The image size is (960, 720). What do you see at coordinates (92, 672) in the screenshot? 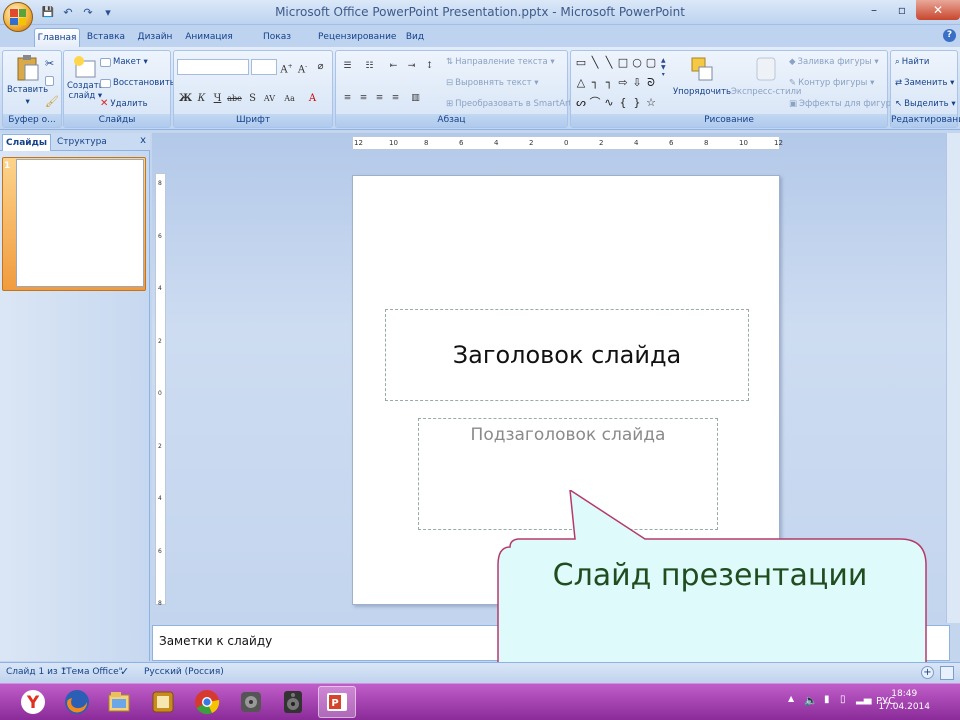
I see `theme-status: "Тема Office"` at bounding box center [92, 672].